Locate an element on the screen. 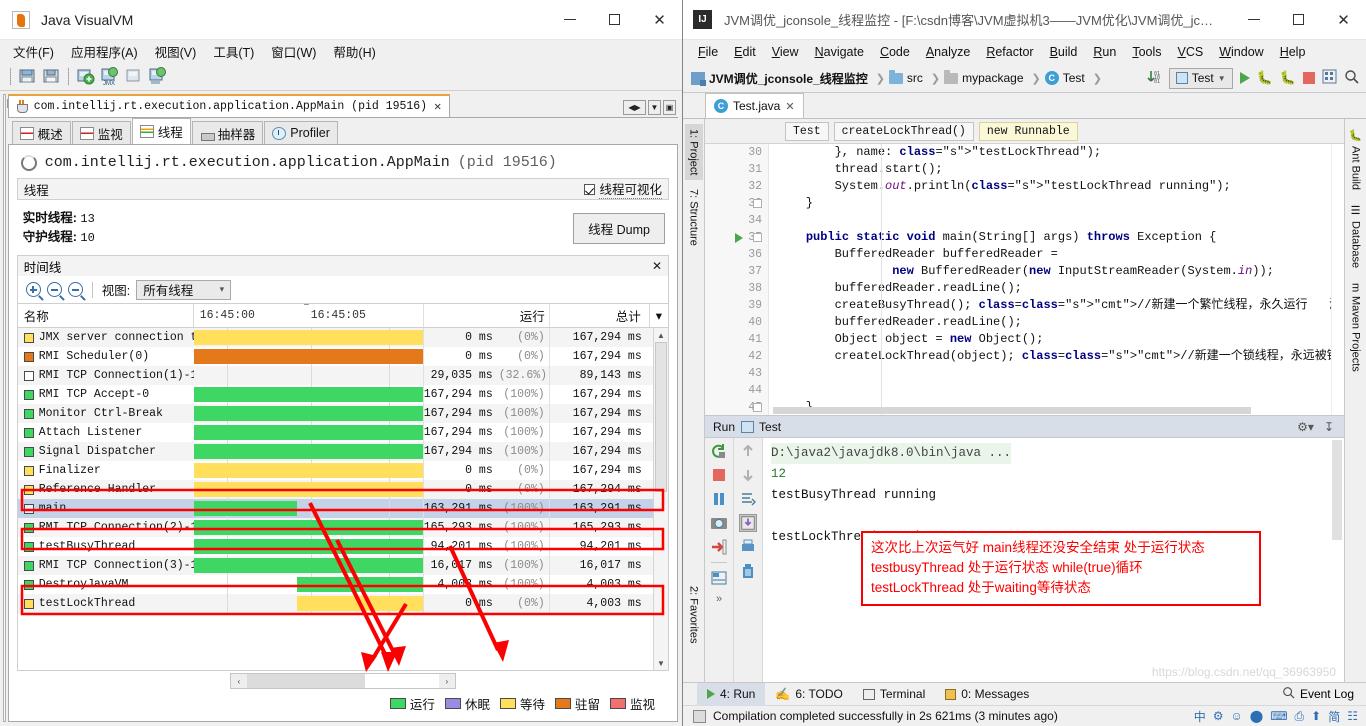  menu-tools: Tools is located at coordinates (1146, 52).